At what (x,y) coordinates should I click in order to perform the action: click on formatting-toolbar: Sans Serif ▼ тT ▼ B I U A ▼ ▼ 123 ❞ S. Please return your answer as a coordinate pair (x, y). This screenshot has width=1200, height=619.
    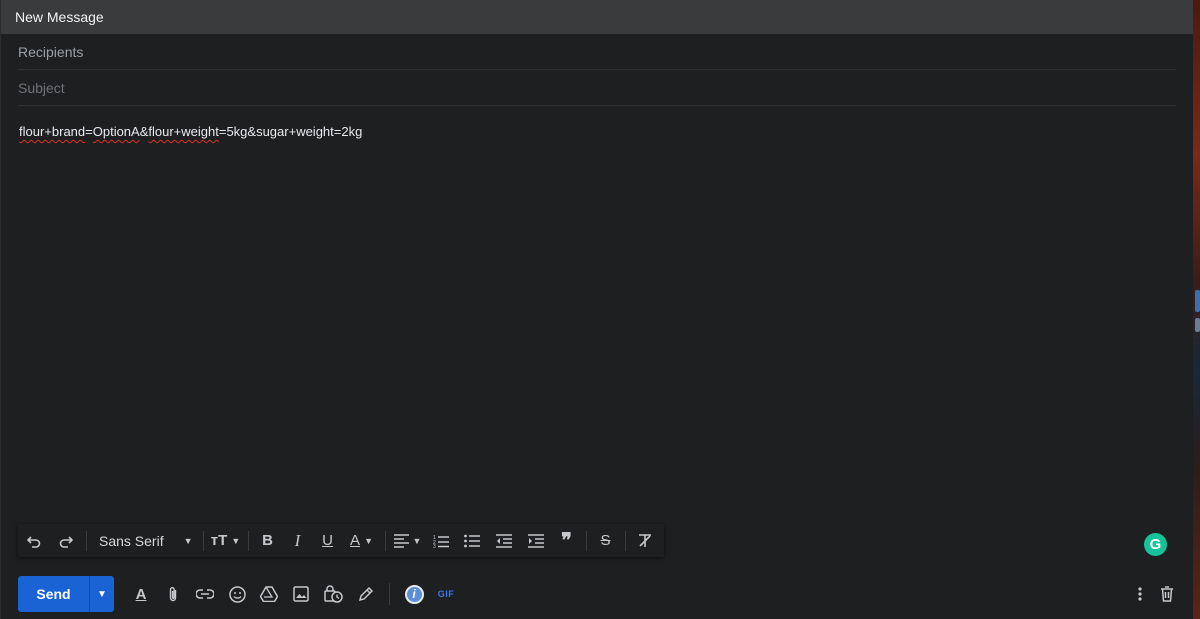
    Looking at the image, I should click on (341, 540).